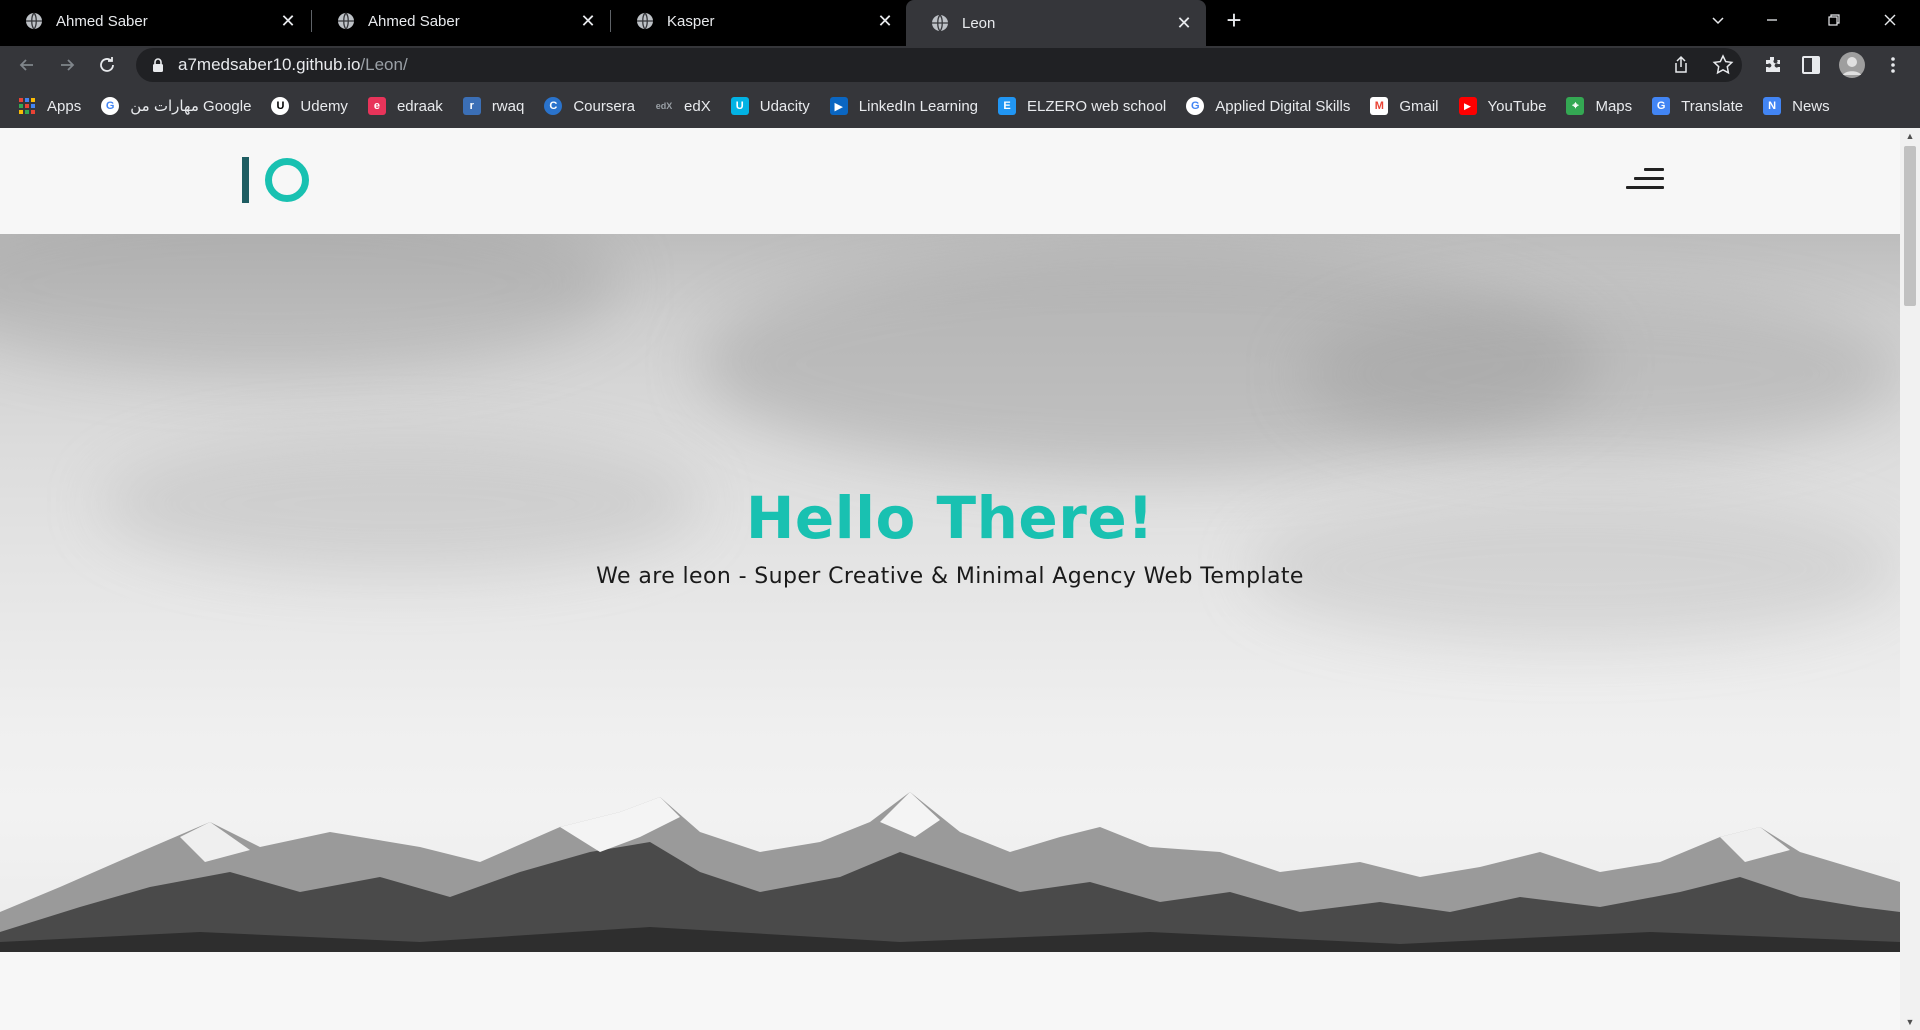 Image resolution: width=1920 pixels, height=1030 pixels. I want to click on bookmark-label: LinkedIn Learning, so click(918, 106).